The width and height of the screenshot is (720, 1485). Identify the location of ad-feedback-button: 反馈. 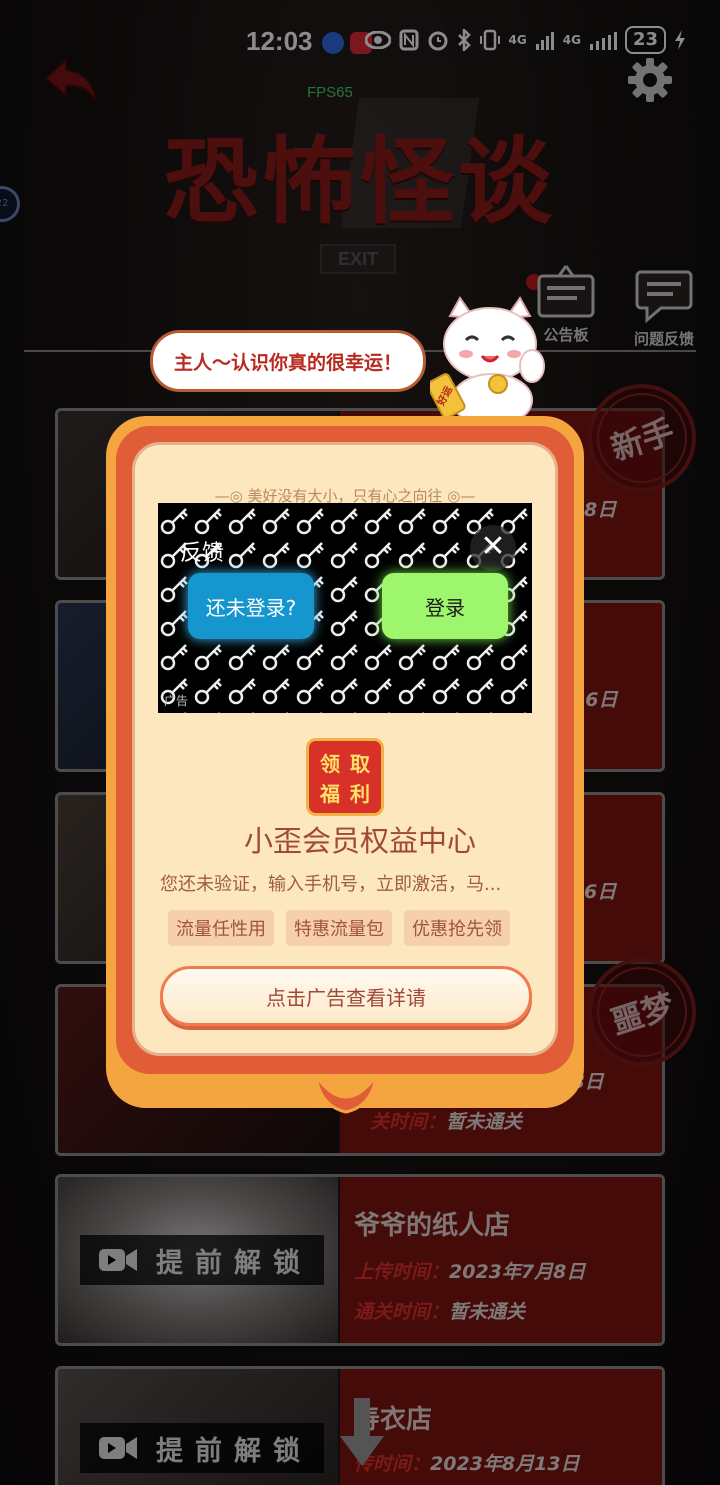
(202, 551).